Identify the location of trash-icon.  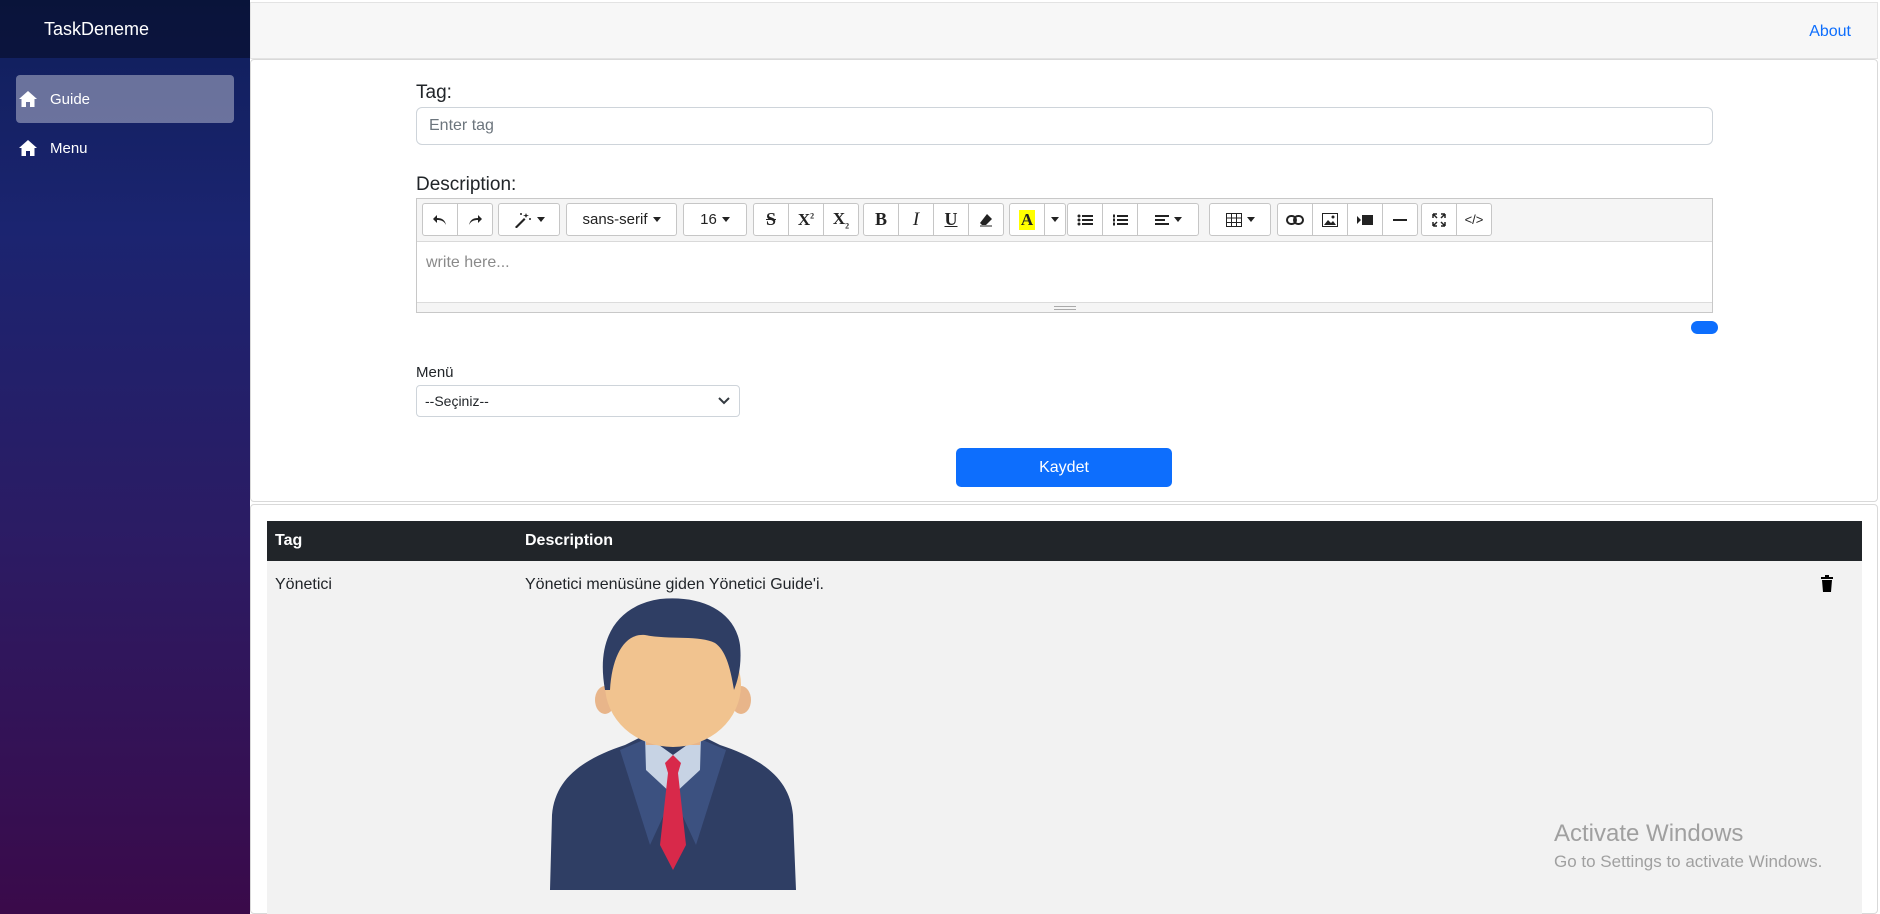
(1827, 584).